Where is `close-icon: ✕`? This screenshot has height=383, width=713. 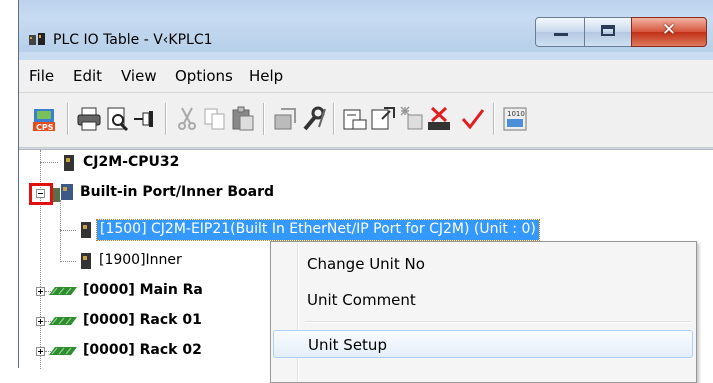
close-icon: ✕ is located at coordinates (669, 30).